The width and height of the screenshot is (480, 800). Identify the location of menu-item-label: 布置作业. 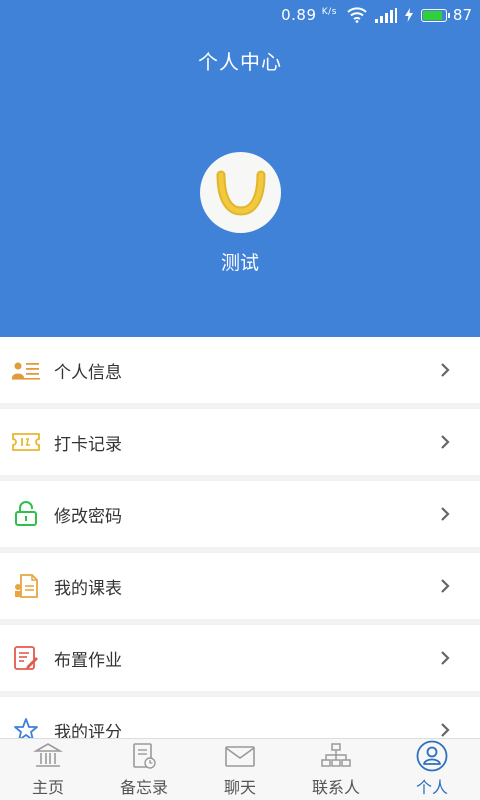
(88, 660).